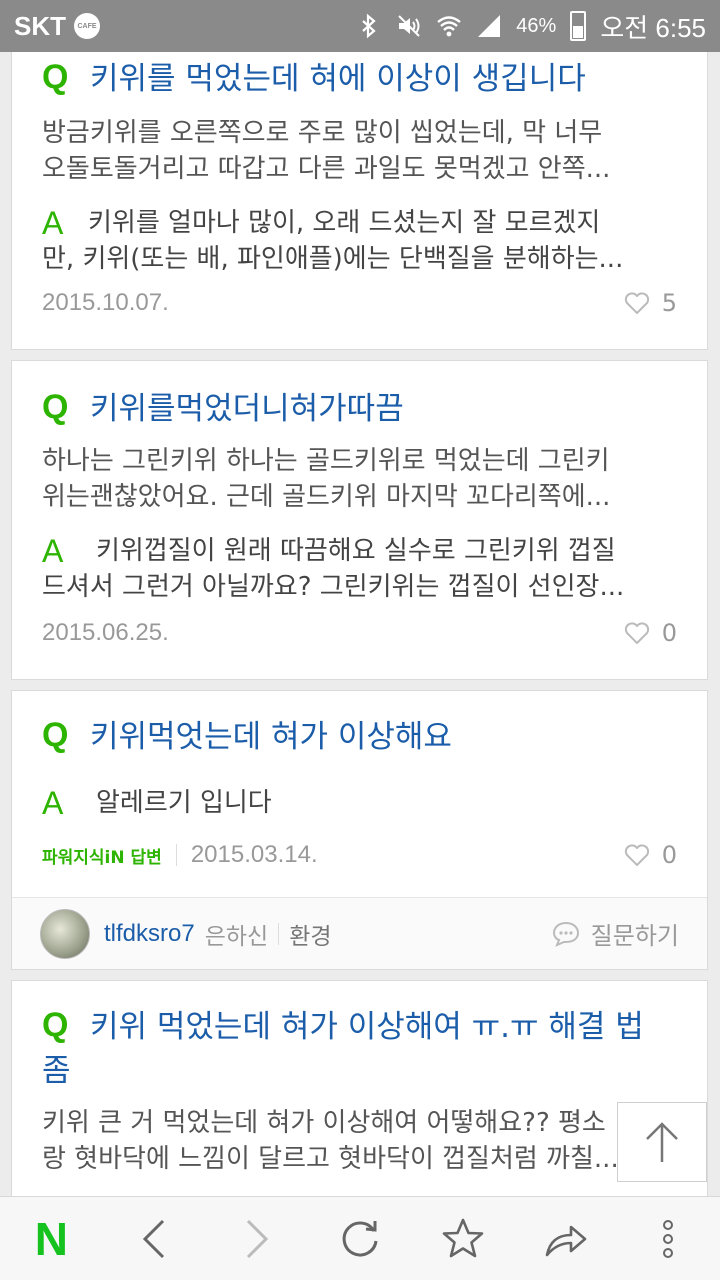 This screenshot has width=720, height=1280. Describe the element at coordinates (536, 25) in the screenshot. I see `battery-percent: 46%` at that location.